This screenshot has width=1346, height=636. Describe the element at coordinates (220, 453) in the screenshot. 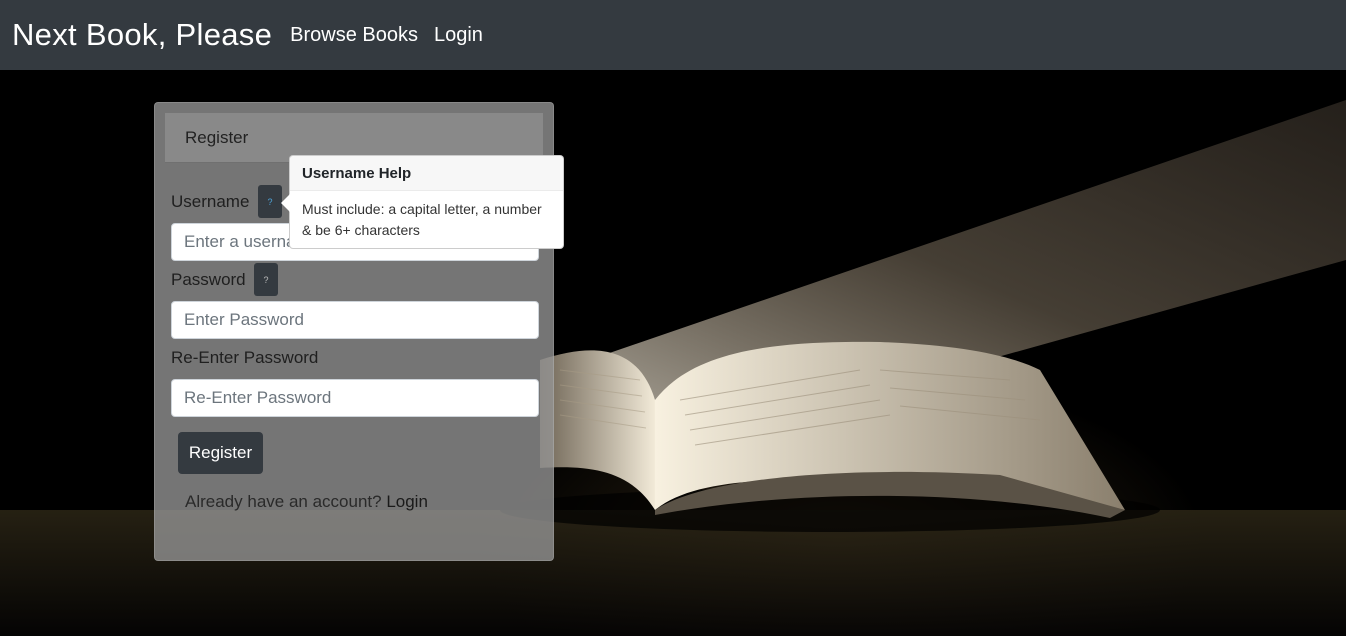

I see `register-button: Register` at that location.